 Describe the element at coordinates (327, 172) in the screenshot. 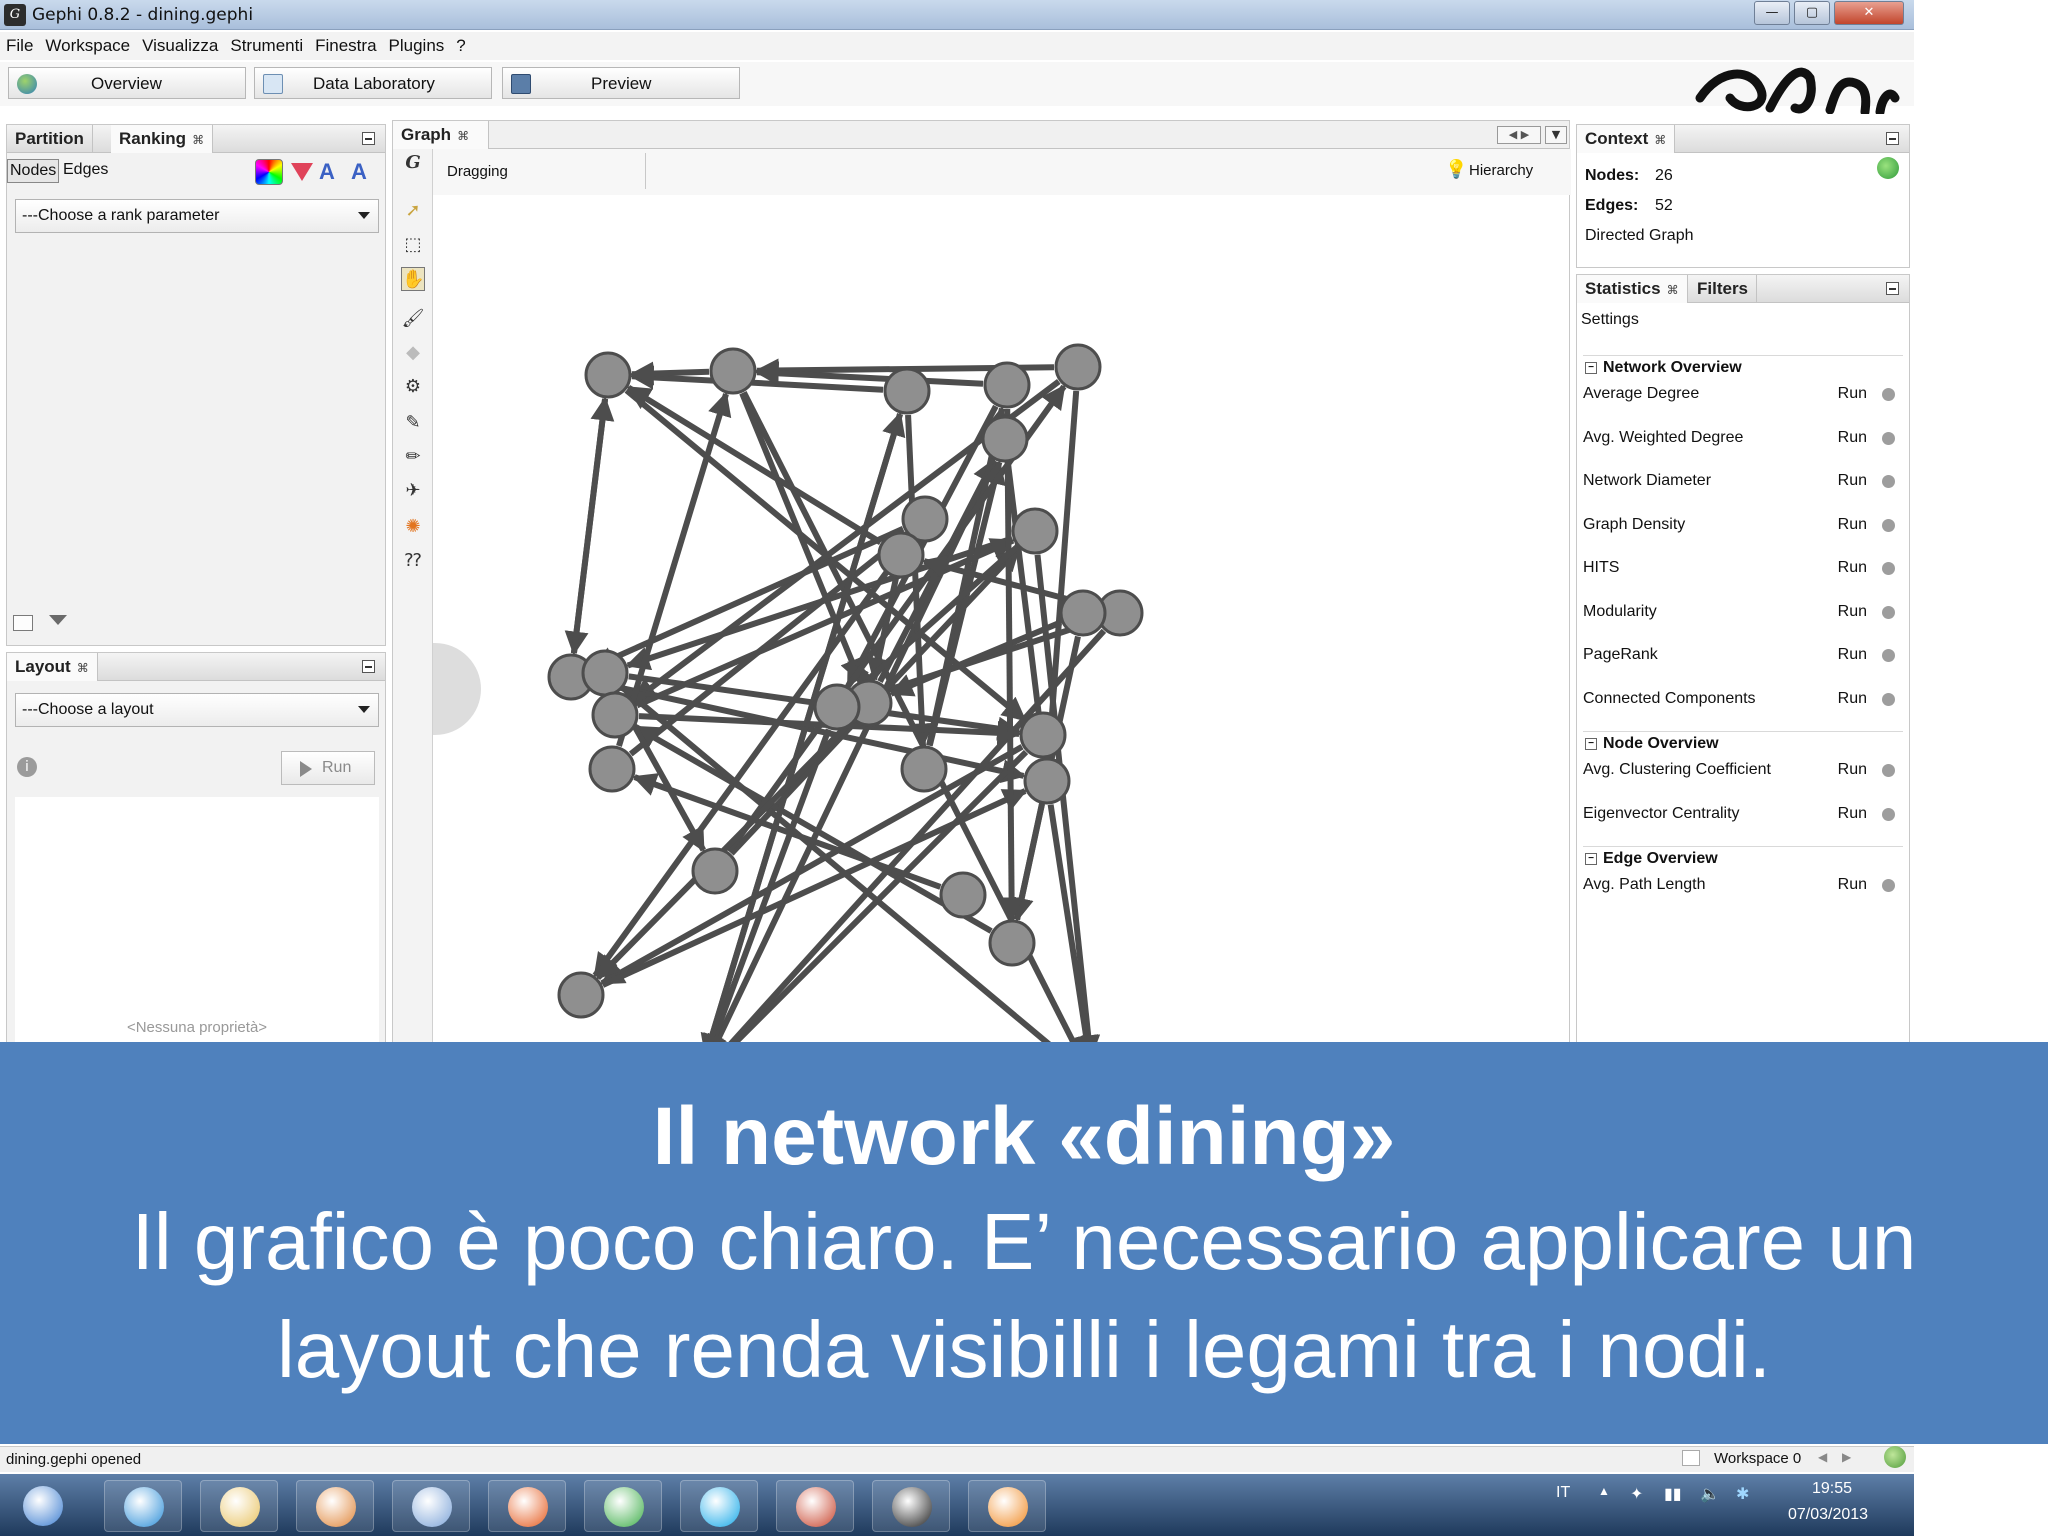

I see `label-color-icon: A` at that location.